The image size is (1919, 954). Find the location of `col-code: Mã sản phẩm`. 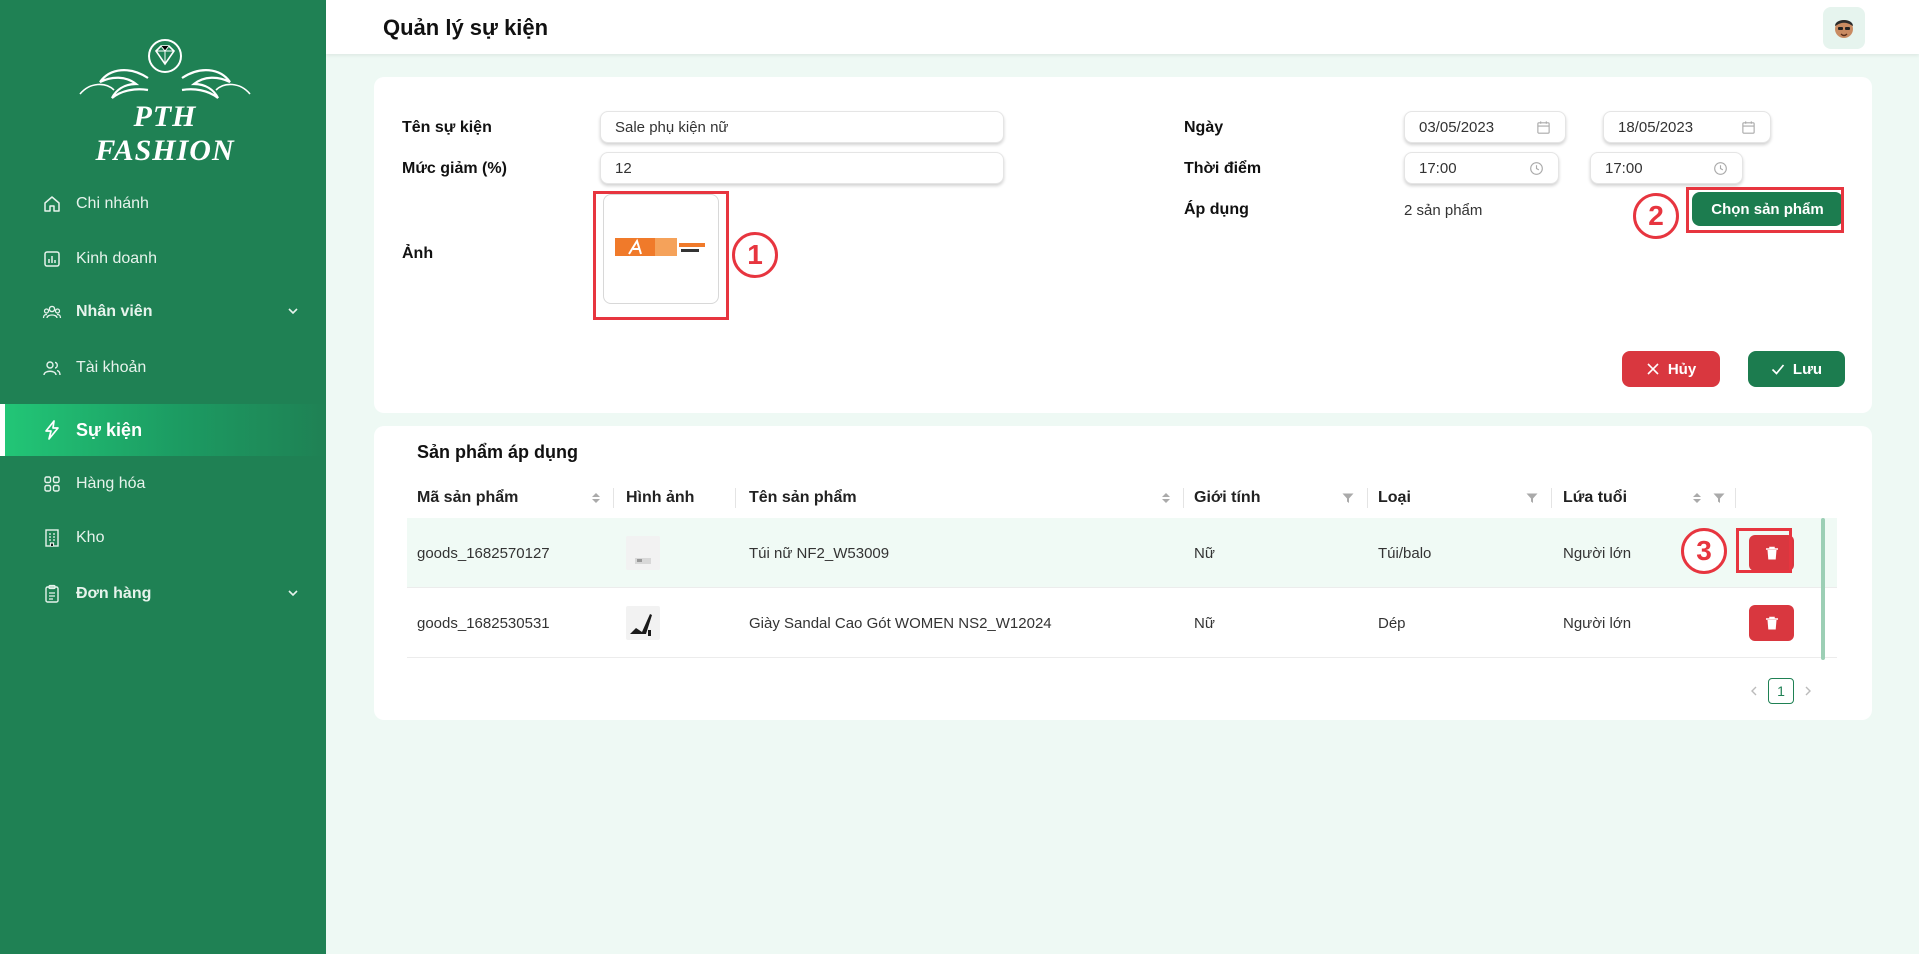

col-code: Mã sản phẩm is located at coordinates (467, 498).